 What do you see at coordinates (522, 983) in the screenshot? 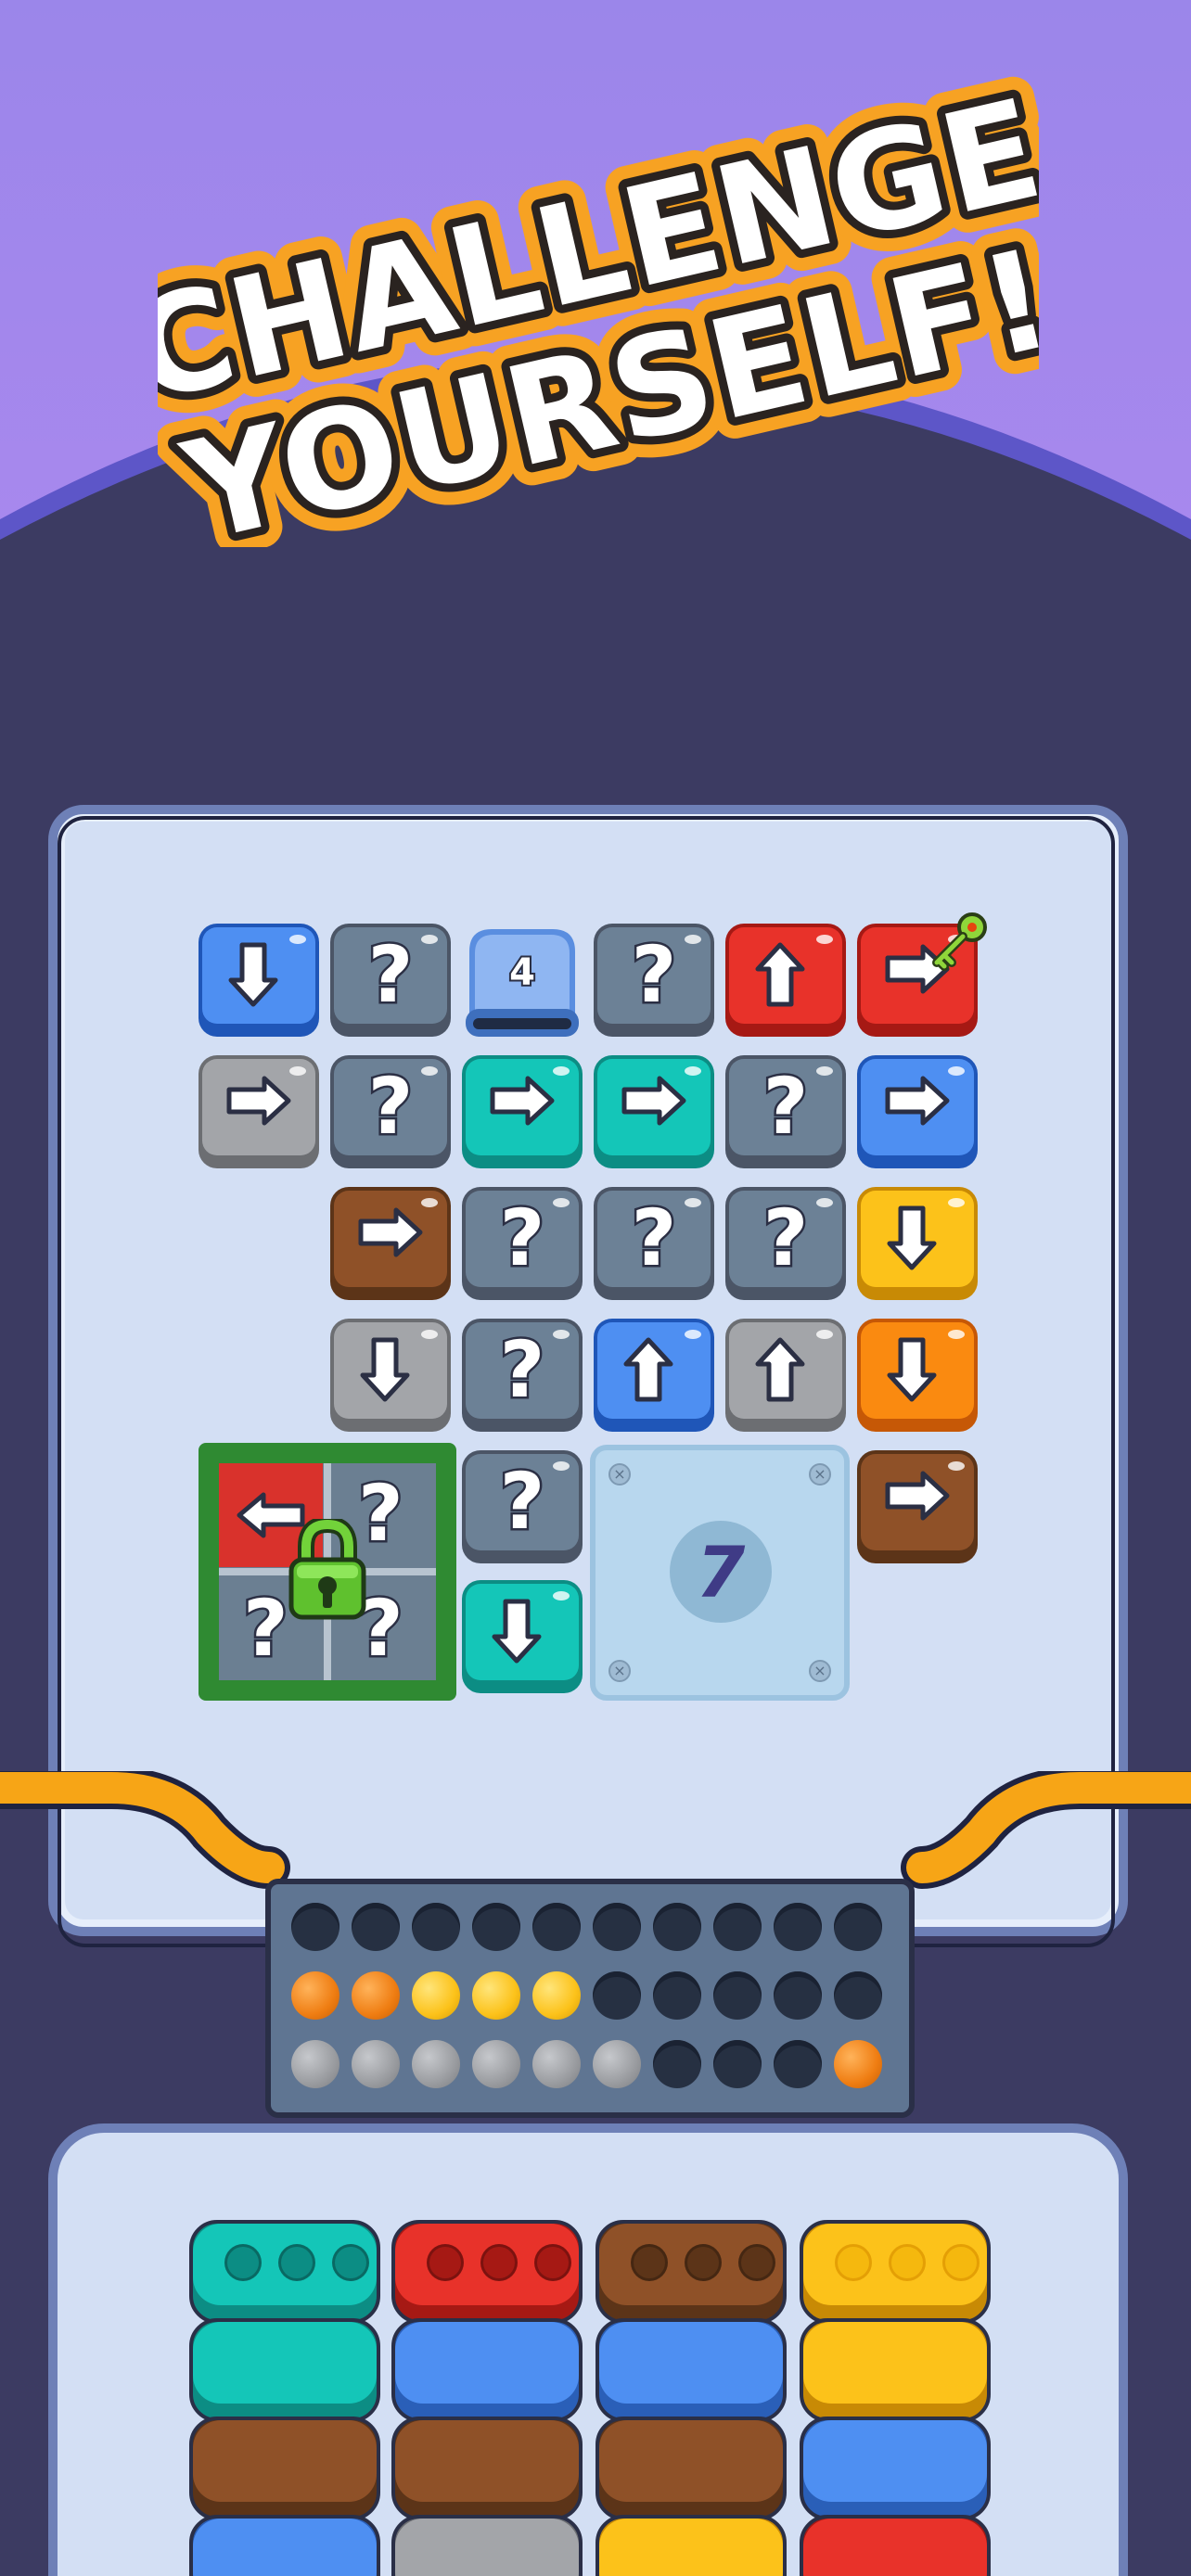
I see `slot-tile: 4` at bounding box center [522, 983].